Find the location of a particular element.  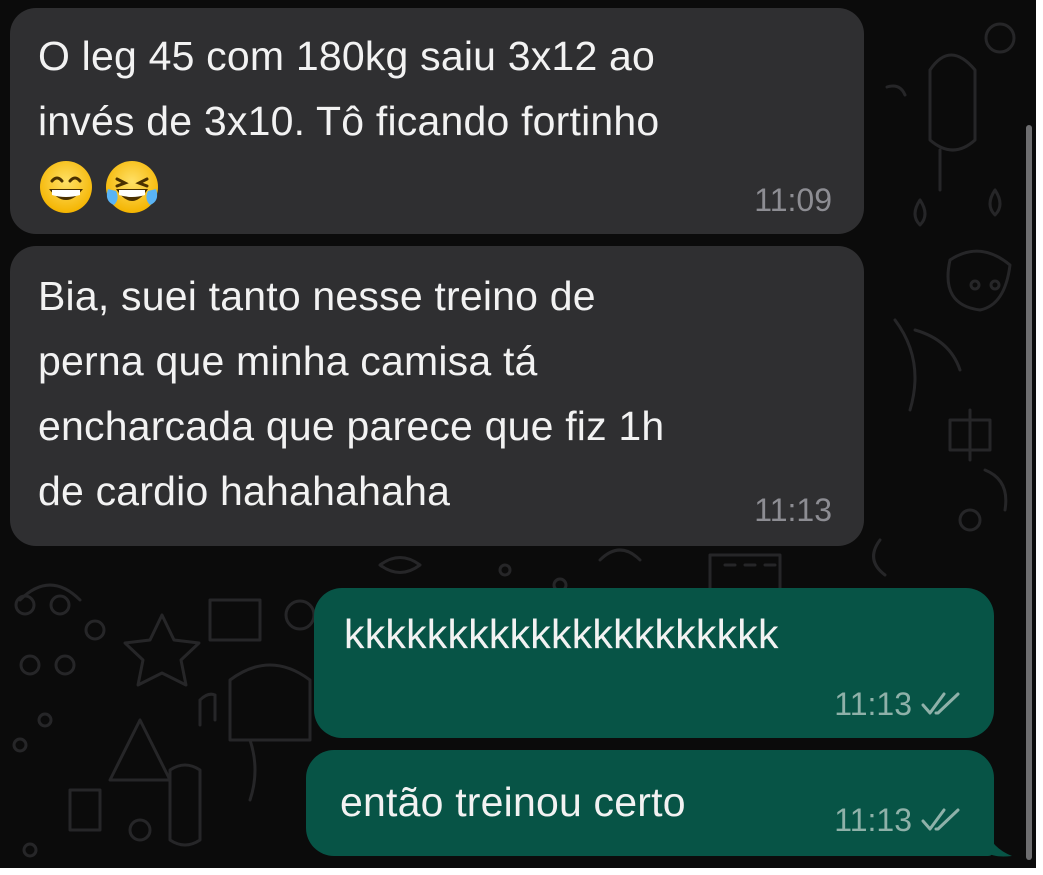

message-emojis is located at coordinates (104, 187).